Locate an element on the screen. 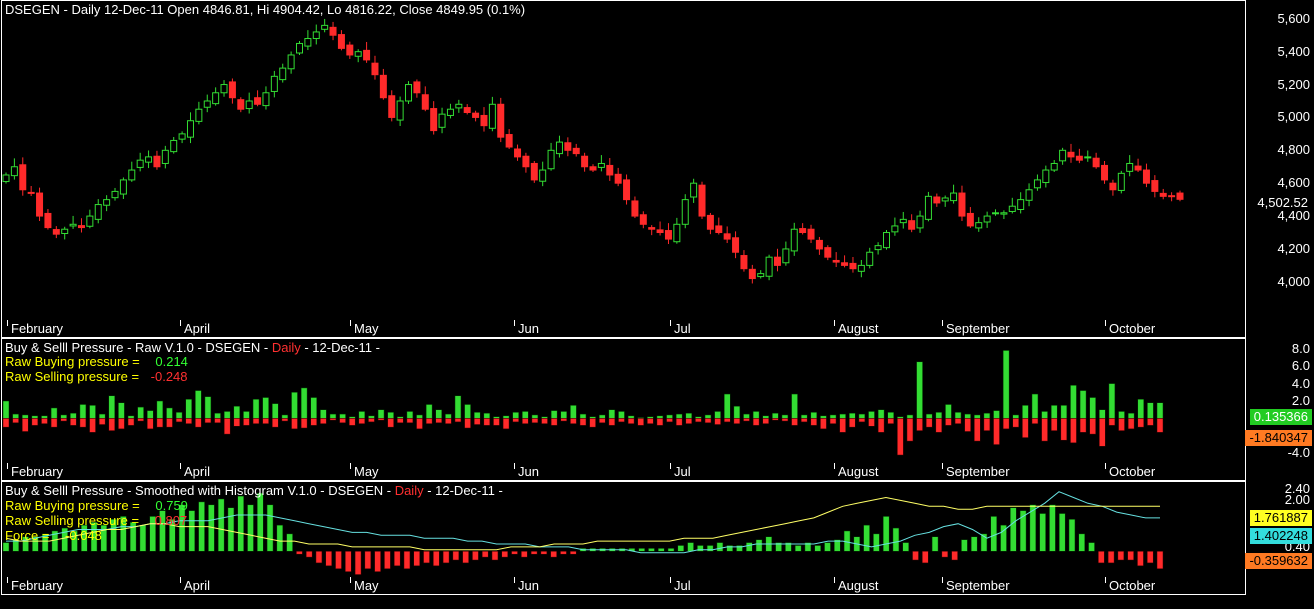 The height and width of the screenshot is (609, 1314). month-label-jul: Jul is located at coordinates (682, 585).